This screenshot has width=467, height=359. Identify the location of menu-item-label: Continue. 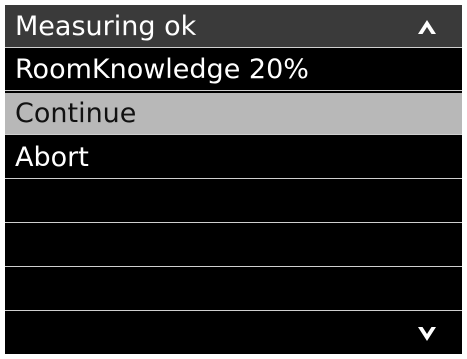
(76, 113).